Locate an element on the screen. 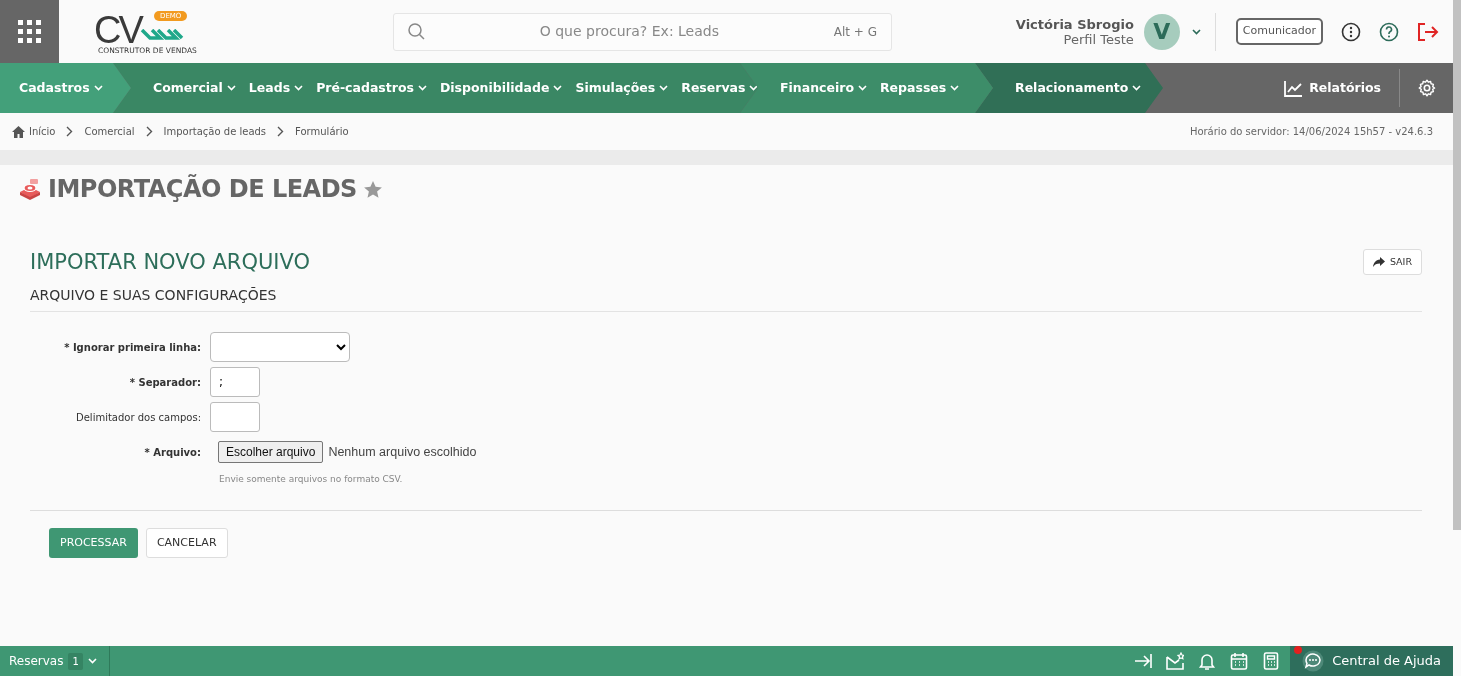 This screenshot has height=676, width=1461. field-label: Delimitador dos campos: is located at coordinates (138, 417).